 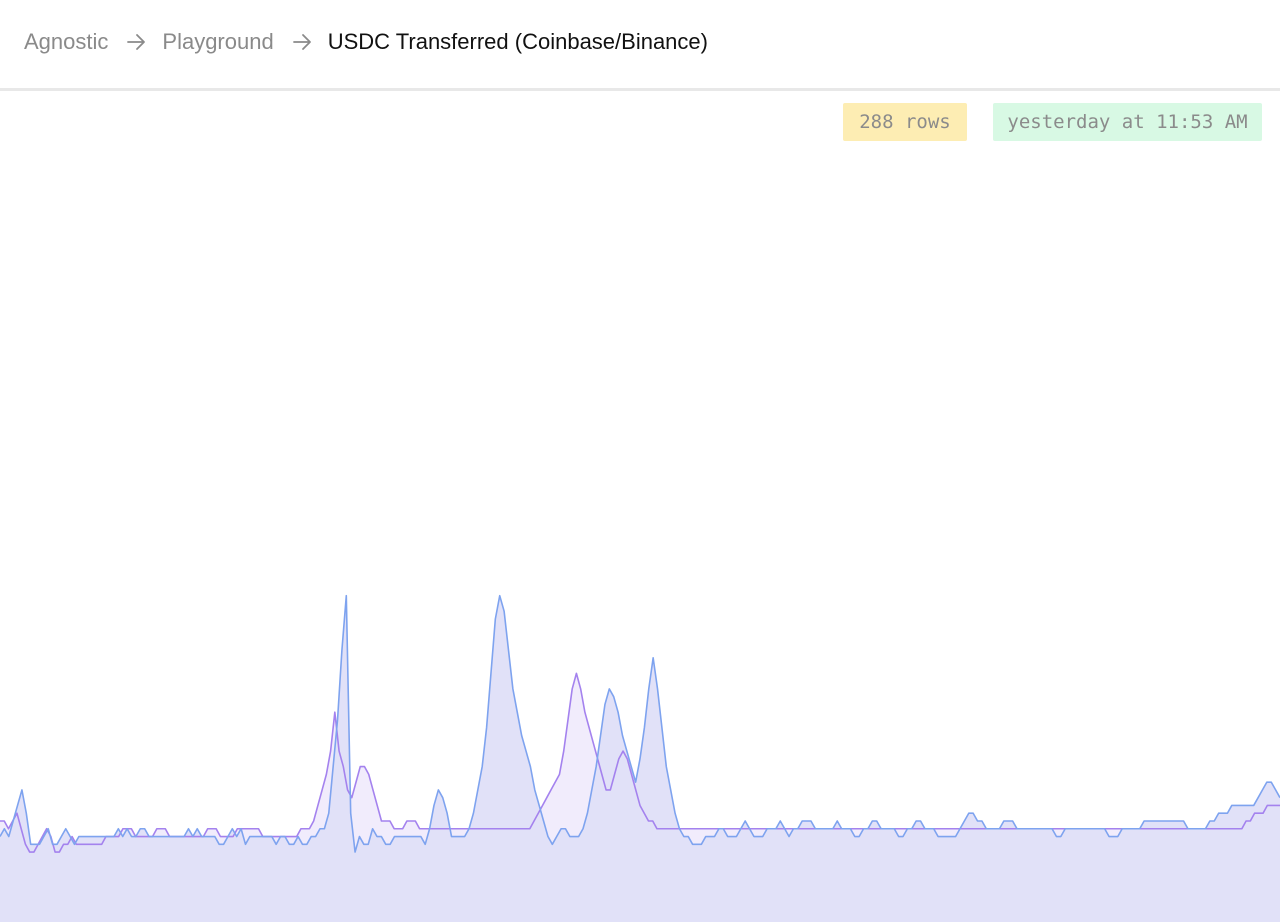 What do you see at coordinates (517, 41) in the screenshot?
I see `page-title: USDC Transferred (Coinbase/Binance)` at bounding box center [517, 41].